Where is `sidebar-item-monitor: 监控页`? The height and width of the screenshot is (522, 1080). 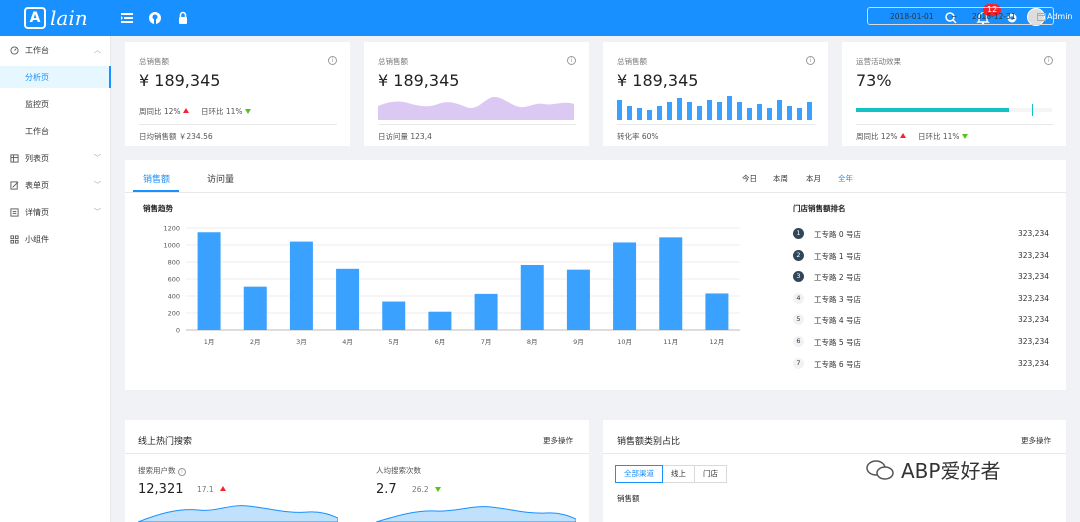
sidebar-item-monitor: 监控页 is located at coordinates (55, 104).